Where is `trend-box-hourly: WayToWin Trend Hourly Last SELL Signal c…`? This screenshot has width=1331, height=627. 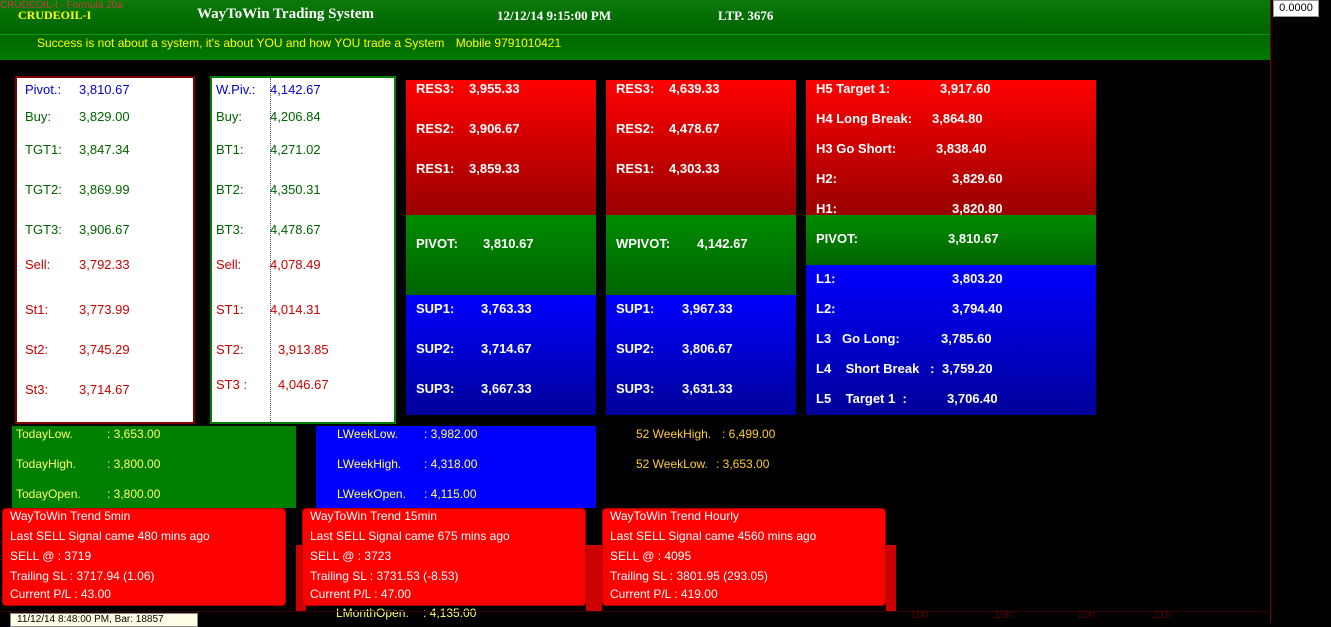 trend-box-hourly: WayToWin Trend Hourly Last SELL Signal c… is located at coordinates (744, 557).